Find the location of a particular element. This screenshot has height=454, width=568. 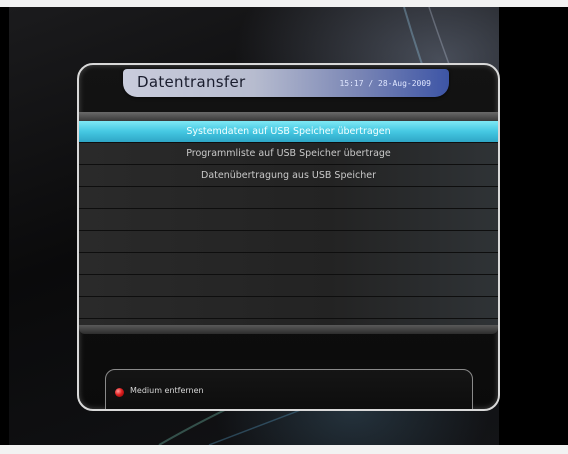

red-button-label: Medium entfernen is located at coordinates (167, 390).